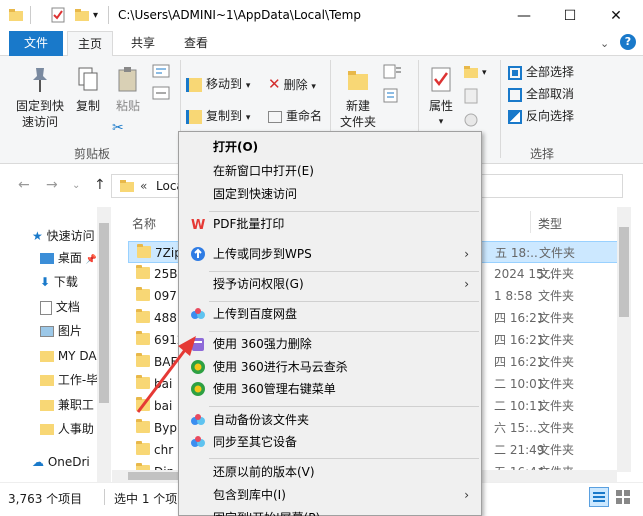 The height and width of the screenshot is (516, 643). What do you see at coordinates (63, 236) in the screenshot?
I see `sidebar-item-quick-access: ★ 快速访问` at bounding box center [63, 236].